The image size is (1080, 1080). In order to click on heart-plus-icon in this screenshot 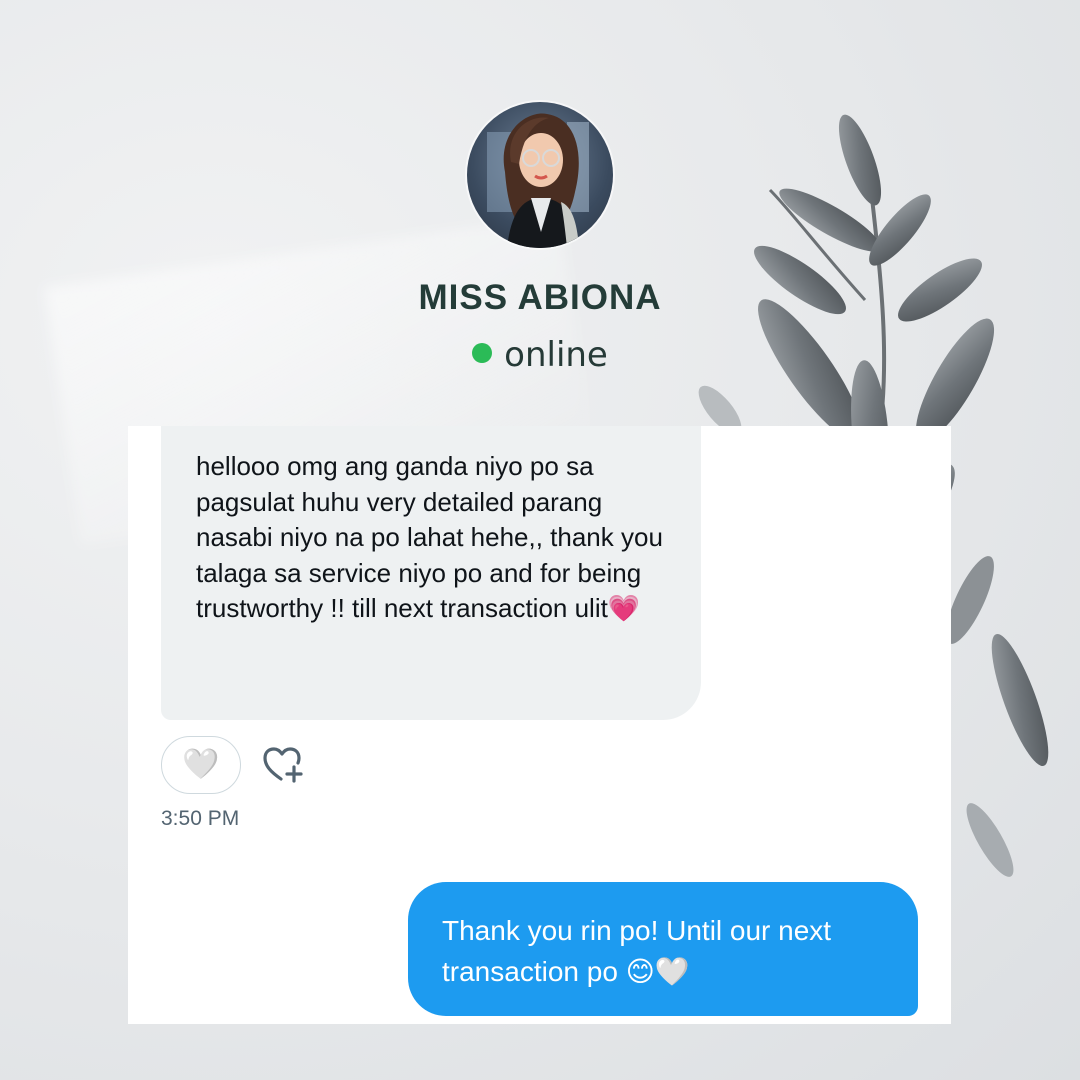, I will do `click(284, 765)`.